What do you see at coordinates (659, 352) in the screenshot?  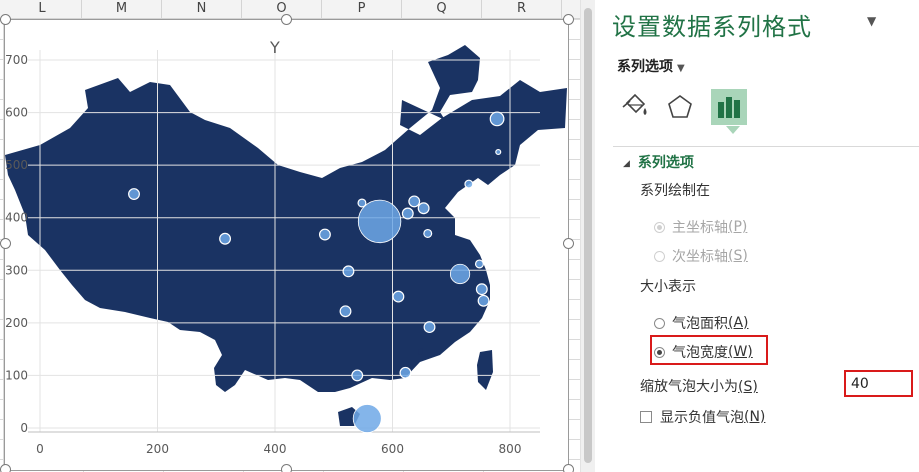 I see `bubble-width-radio-circle` at bounding box center [659, 352].